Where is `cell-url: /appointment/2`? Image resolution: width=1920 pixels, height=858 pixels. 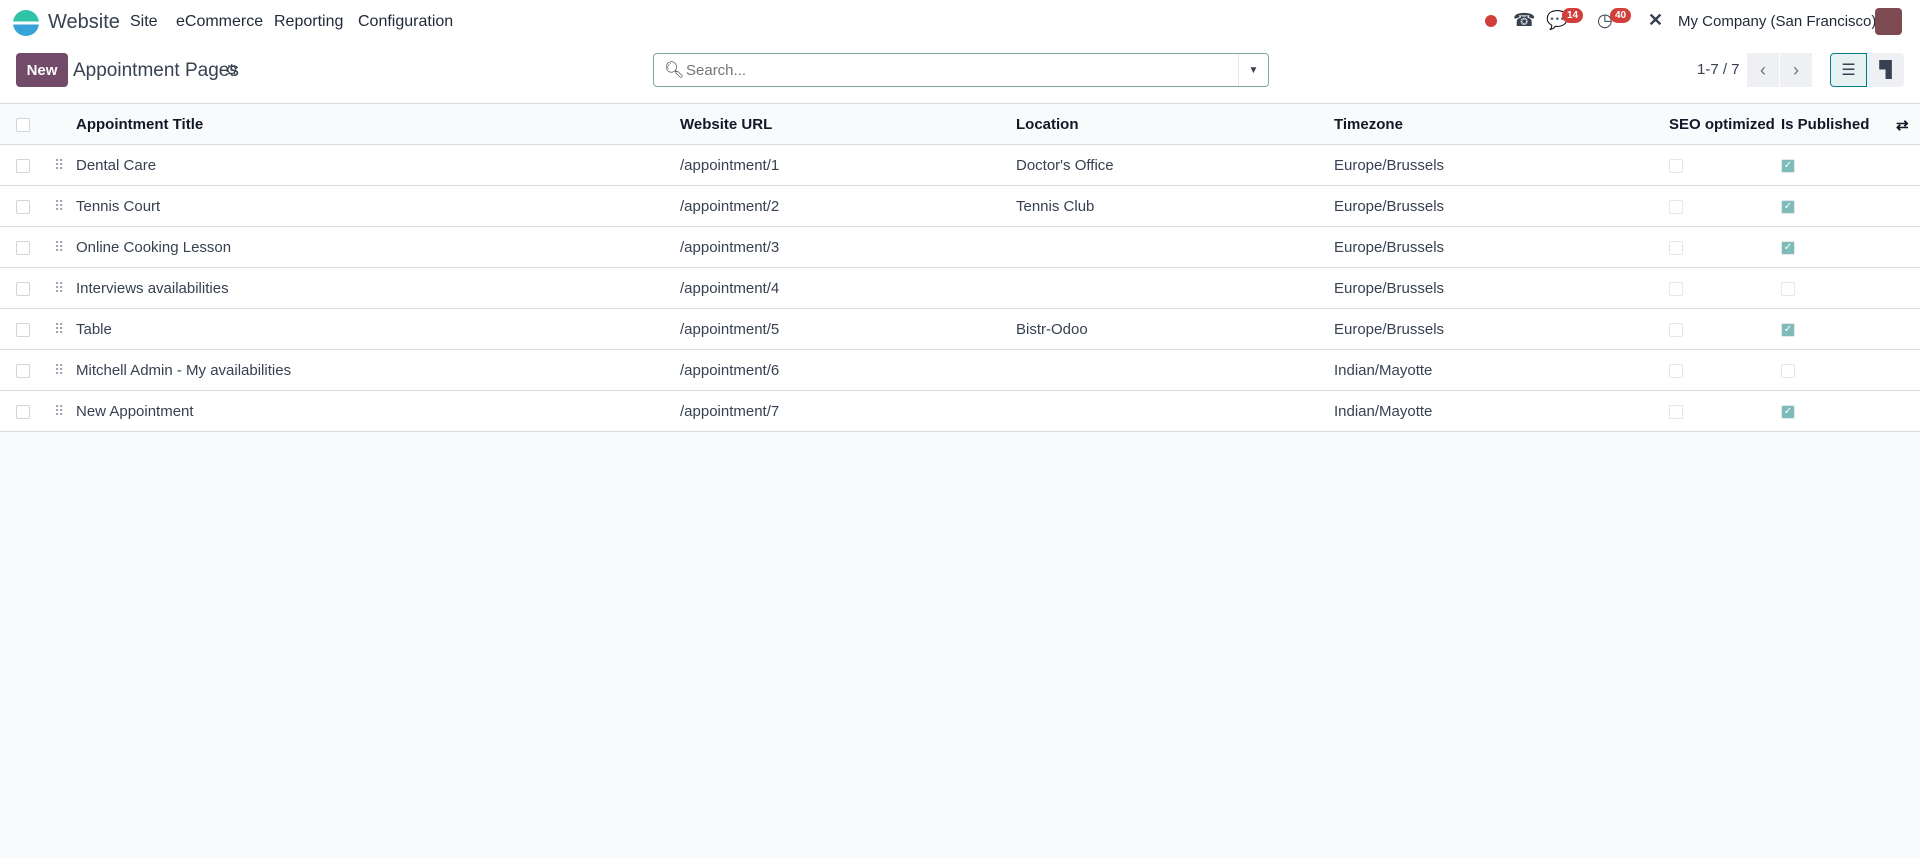 cell-url: /appointment/2 is located at coordinates (730, 206).